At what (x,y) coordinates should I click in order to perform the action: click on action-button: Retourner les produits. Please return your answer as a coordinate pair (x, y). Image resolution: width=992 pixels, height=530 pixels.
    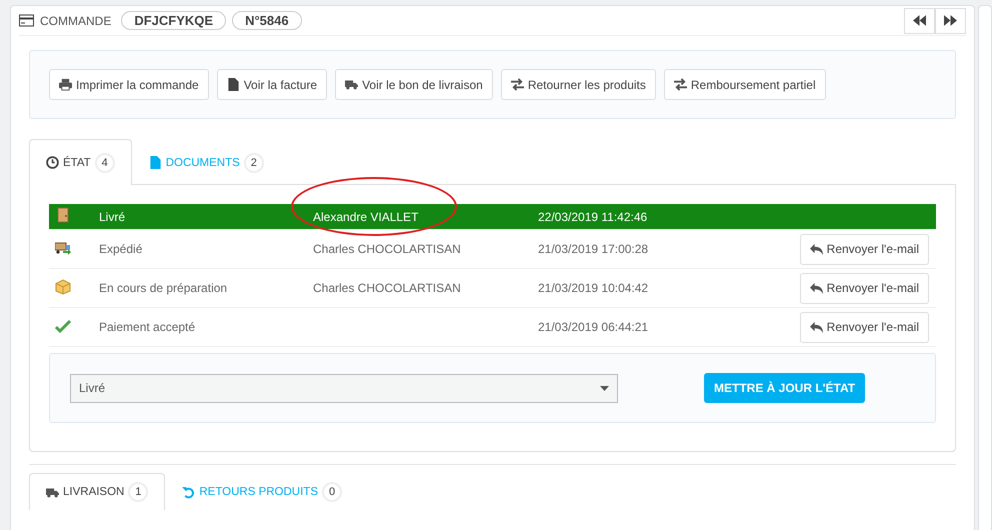
    Looking at the image, I should click on (578, 84).